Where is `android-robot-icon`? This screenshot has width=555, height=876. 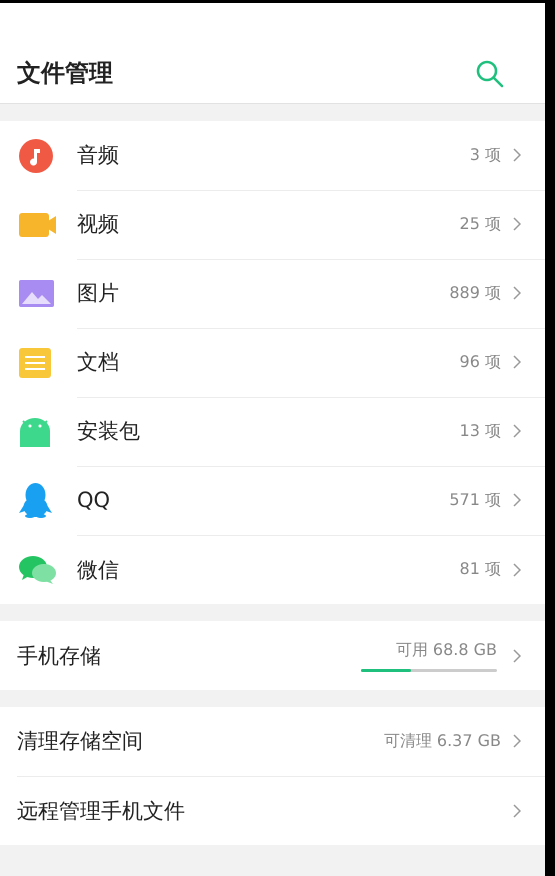
android-robot-icon is located at coordinates (35, 431).